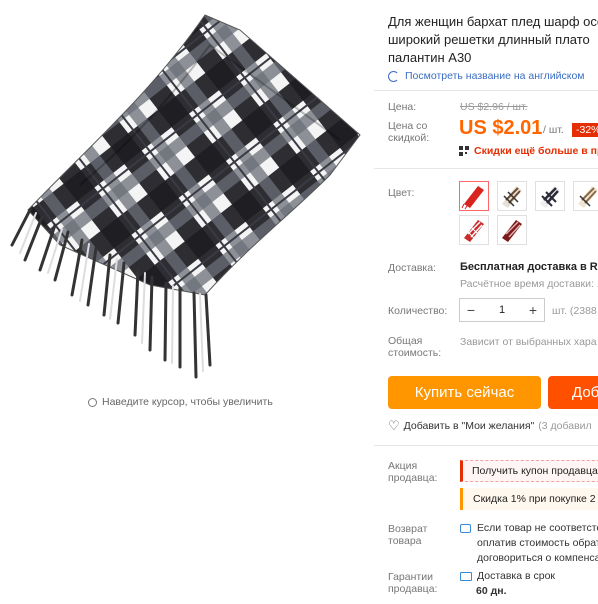  What do you see at coordinates (418, 311) in the screenshot?
I see `quantity-label: Количество:` at bounding box center [418, 311].